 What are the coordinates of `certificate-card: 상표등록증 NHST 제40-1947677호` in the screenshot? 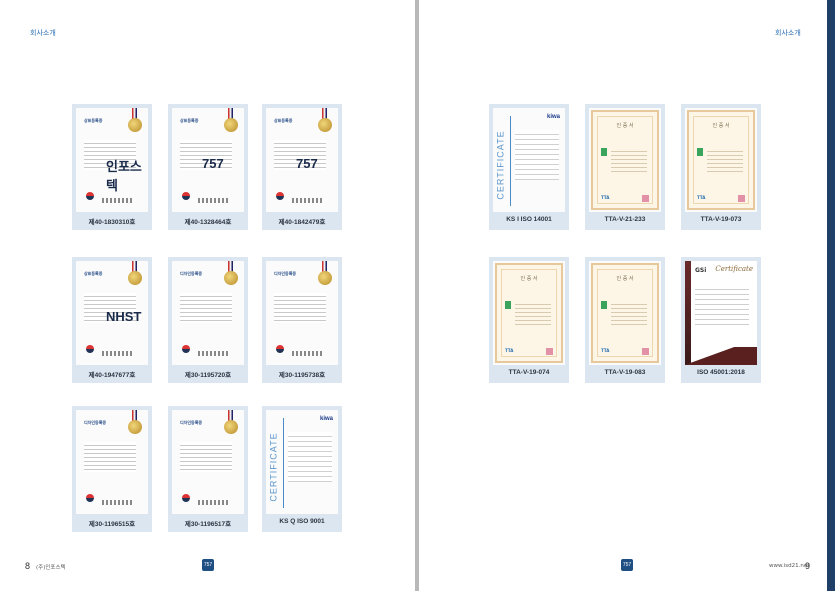 It's located at (112, 320).